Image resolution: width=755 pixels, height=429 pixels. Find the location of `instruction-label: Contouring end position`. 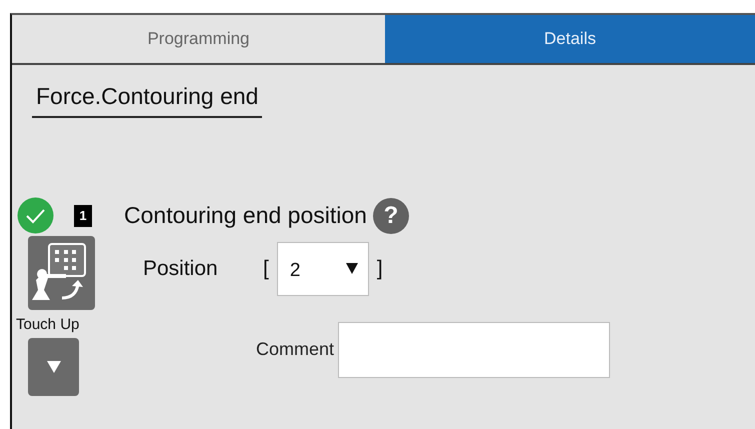

instruction-label: Contouring end position is located at coordinates (245, 215).